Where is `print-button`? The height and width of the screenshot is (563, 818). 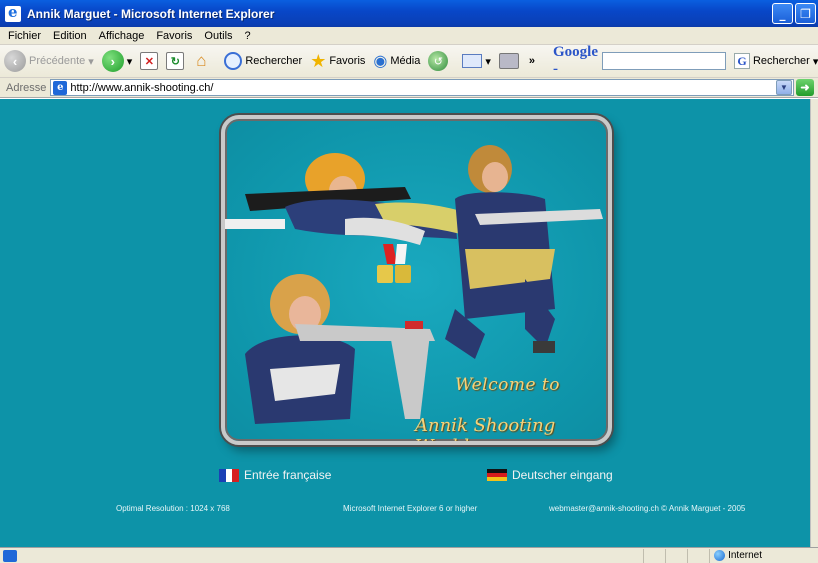
print-button is located at coordinates (509, 61).